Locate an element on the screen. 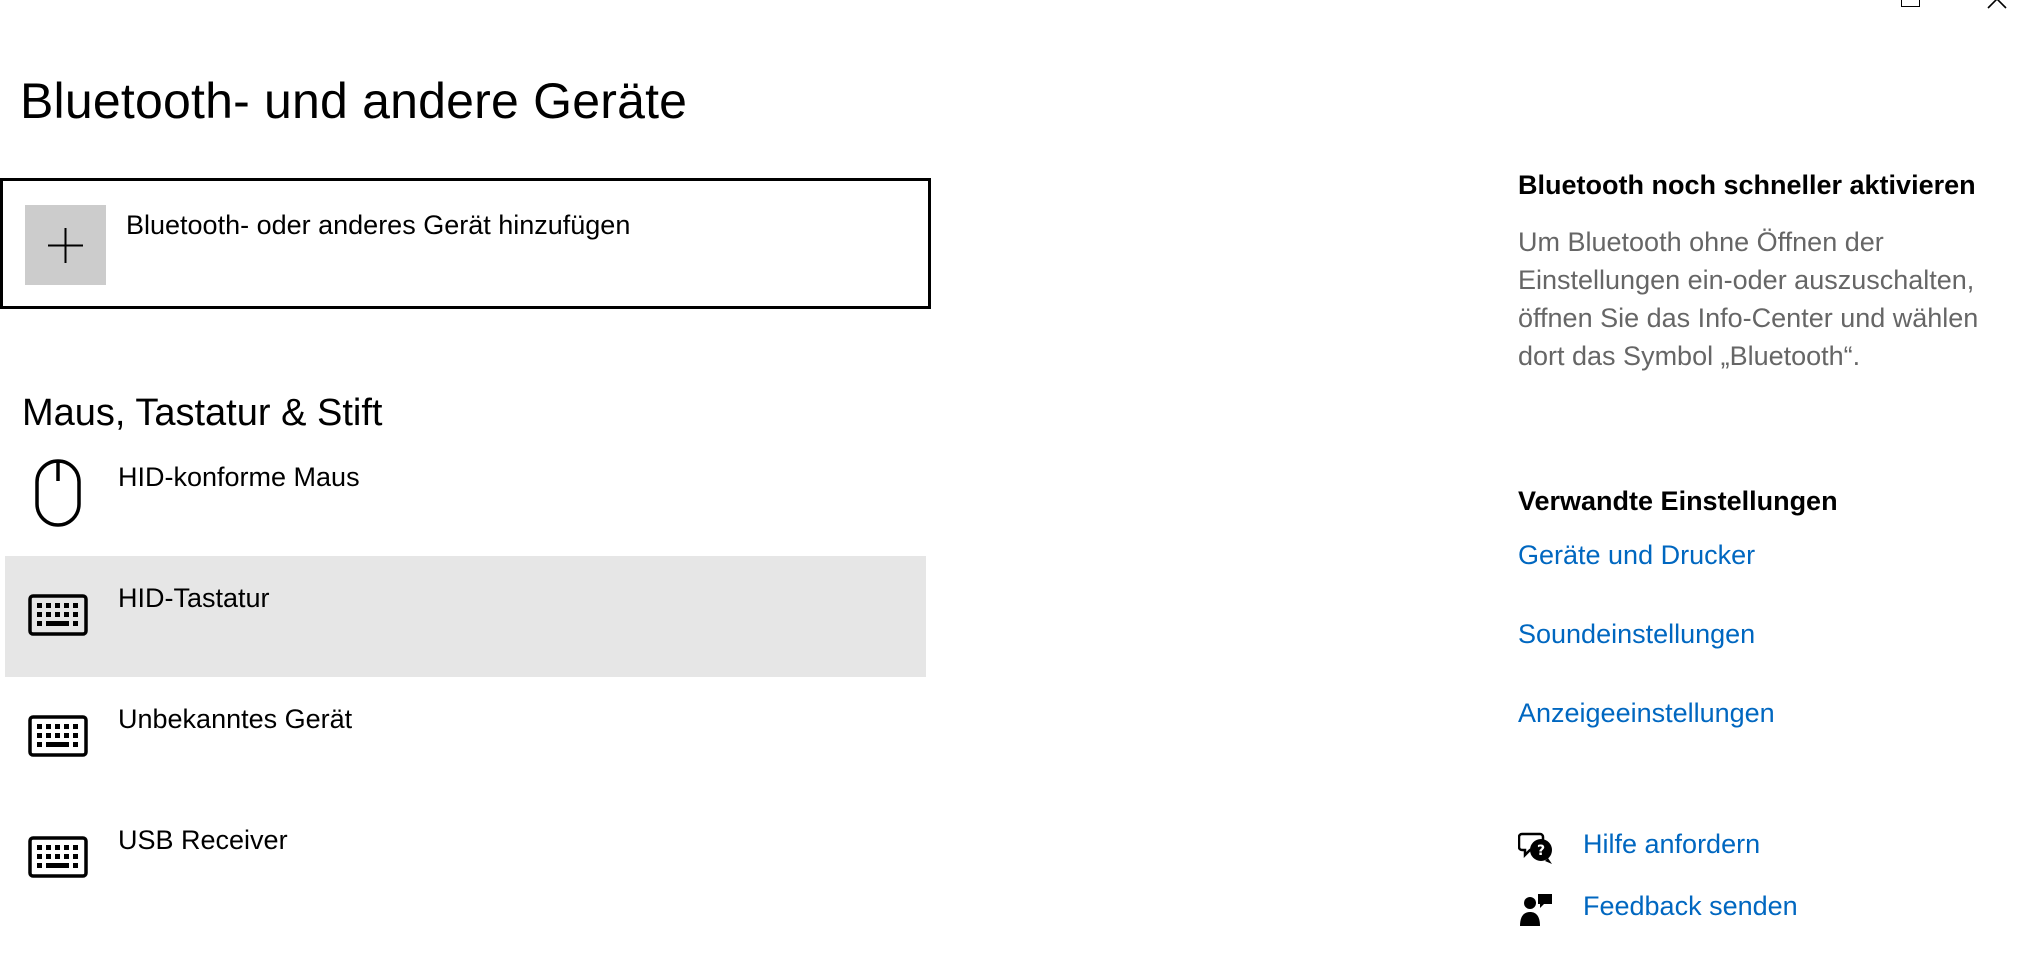 Image resolution: width=2017 pixels, height=975 pixels. add-device-label: Bluetooth- oder anderes Gerät hinzufügen is located at coordinates (378, 225).